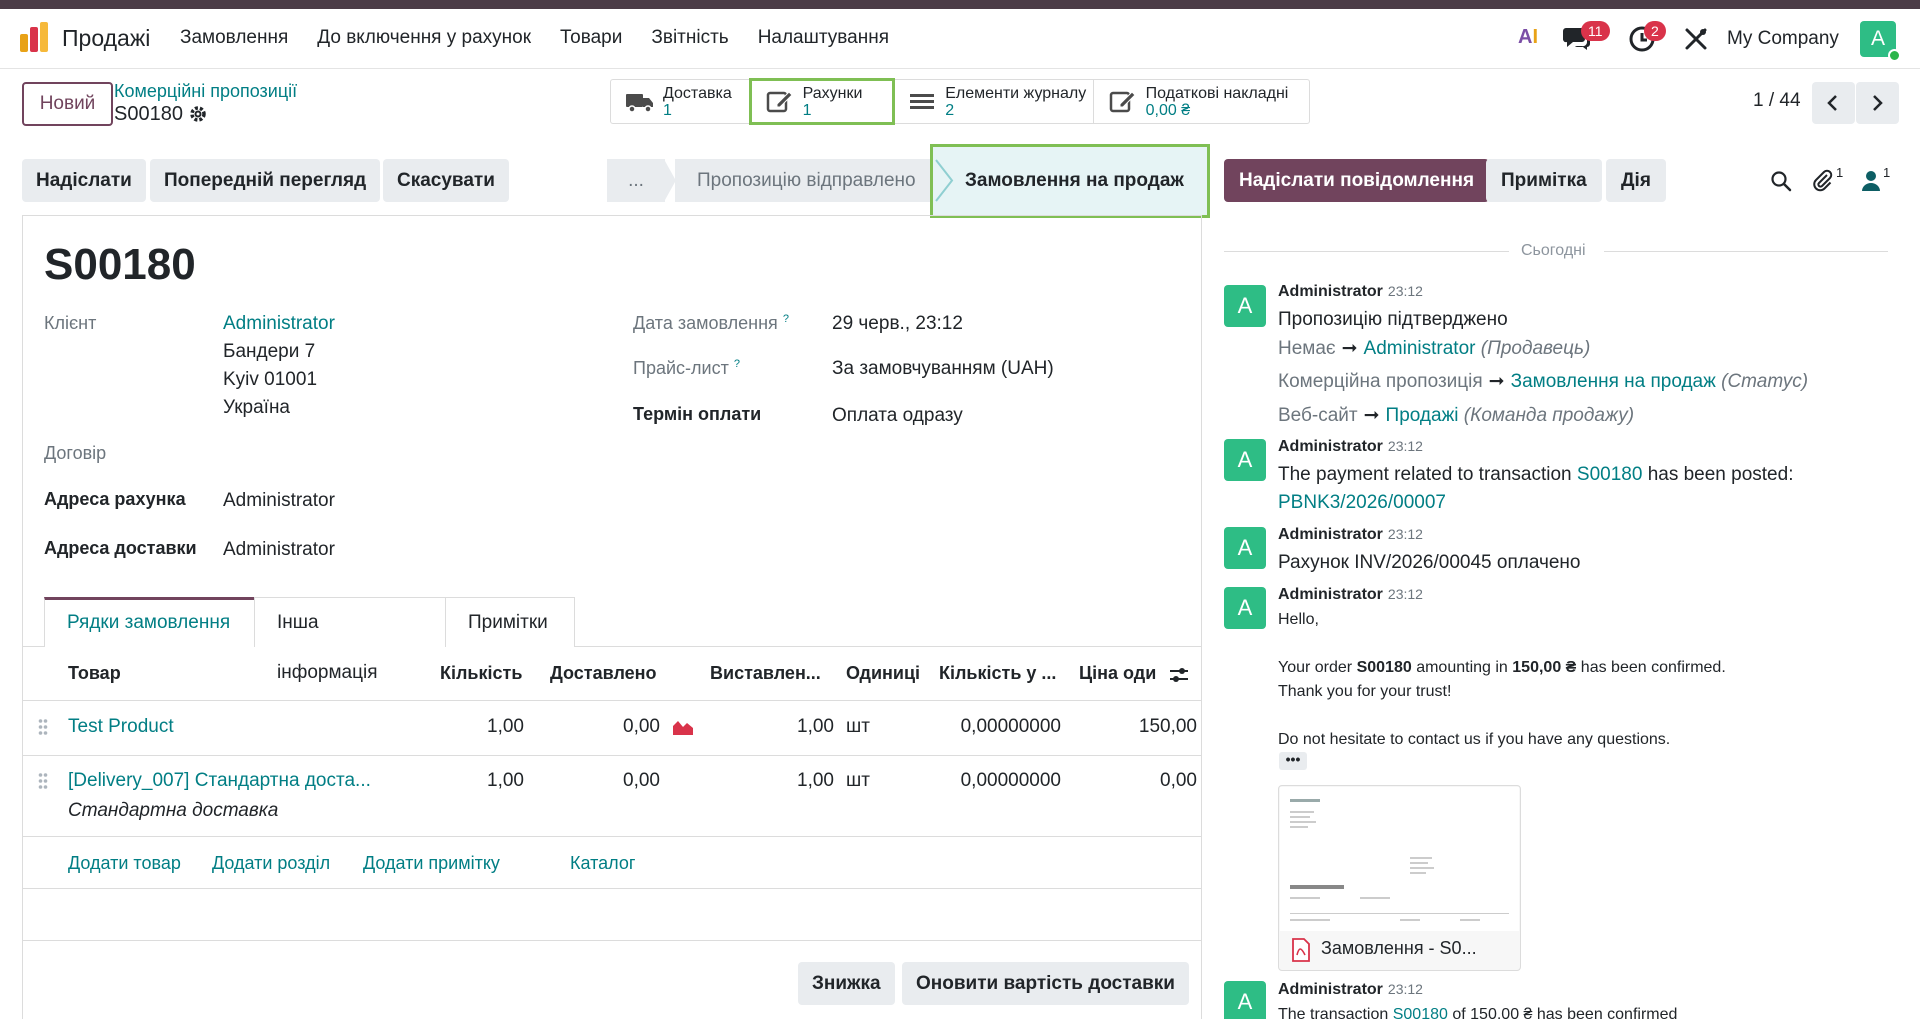 The height and width of the screenshot is (1019, 1920). What do you see at coordinates (1357, 180) in the screenshot?
I see `send-message-button: Надіслати повідомлення` at bounding box center [1357, 180].